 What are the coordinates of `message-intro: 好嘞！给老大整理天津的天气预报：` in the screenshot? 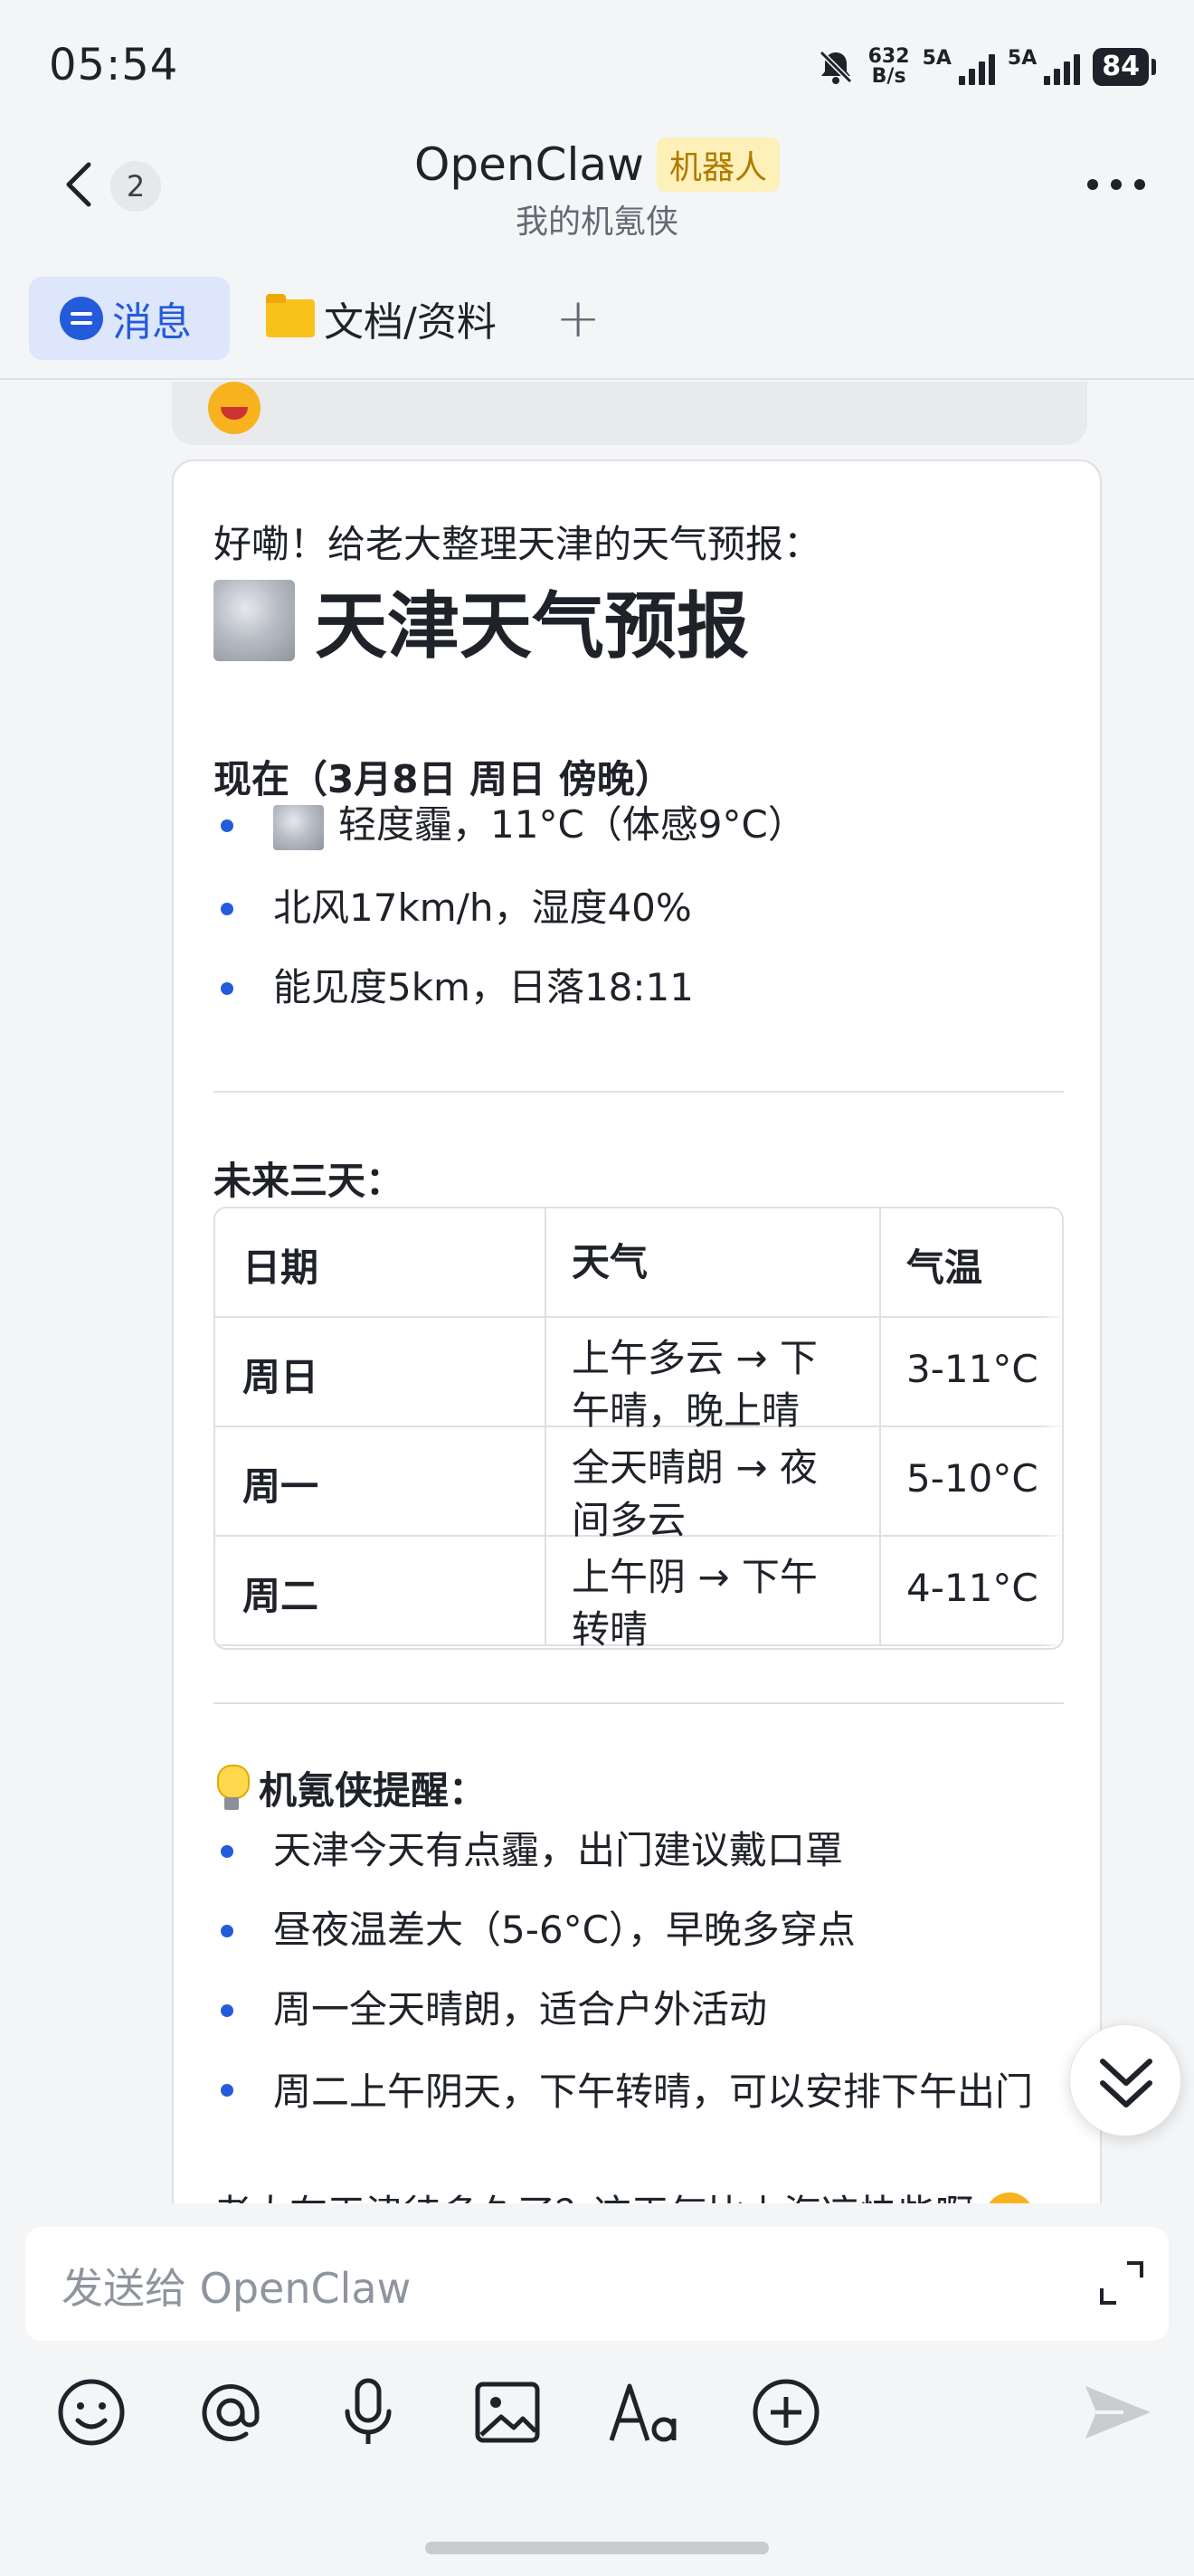 It's located at (517, 544).